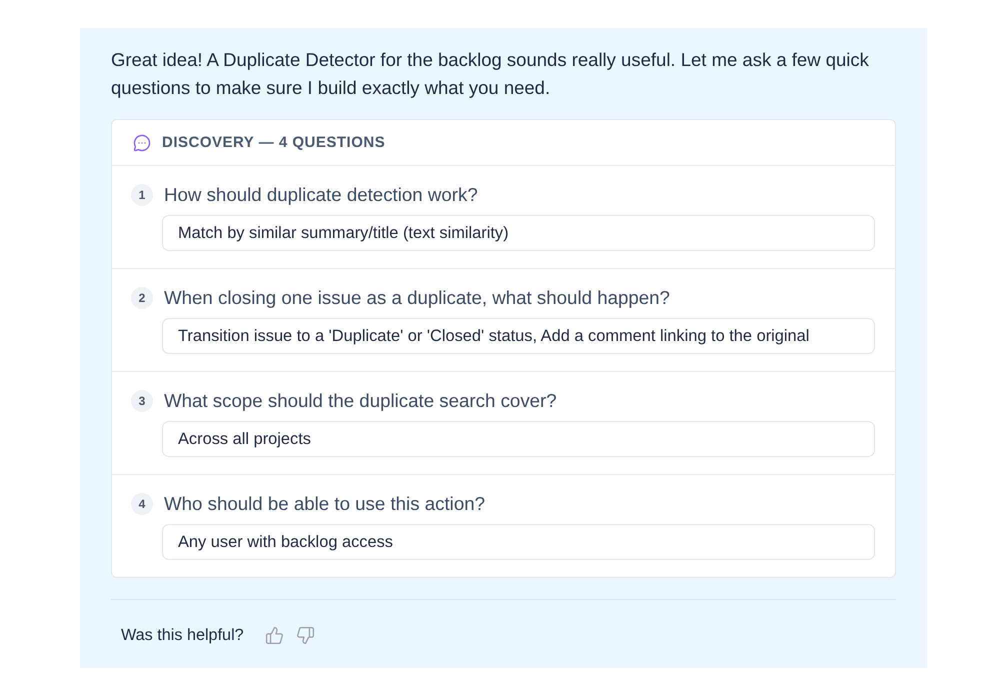  What do you see at coordinates (142, 504) in the screenshot?
I see `question-number: 4` at bounding box center [142, 504].